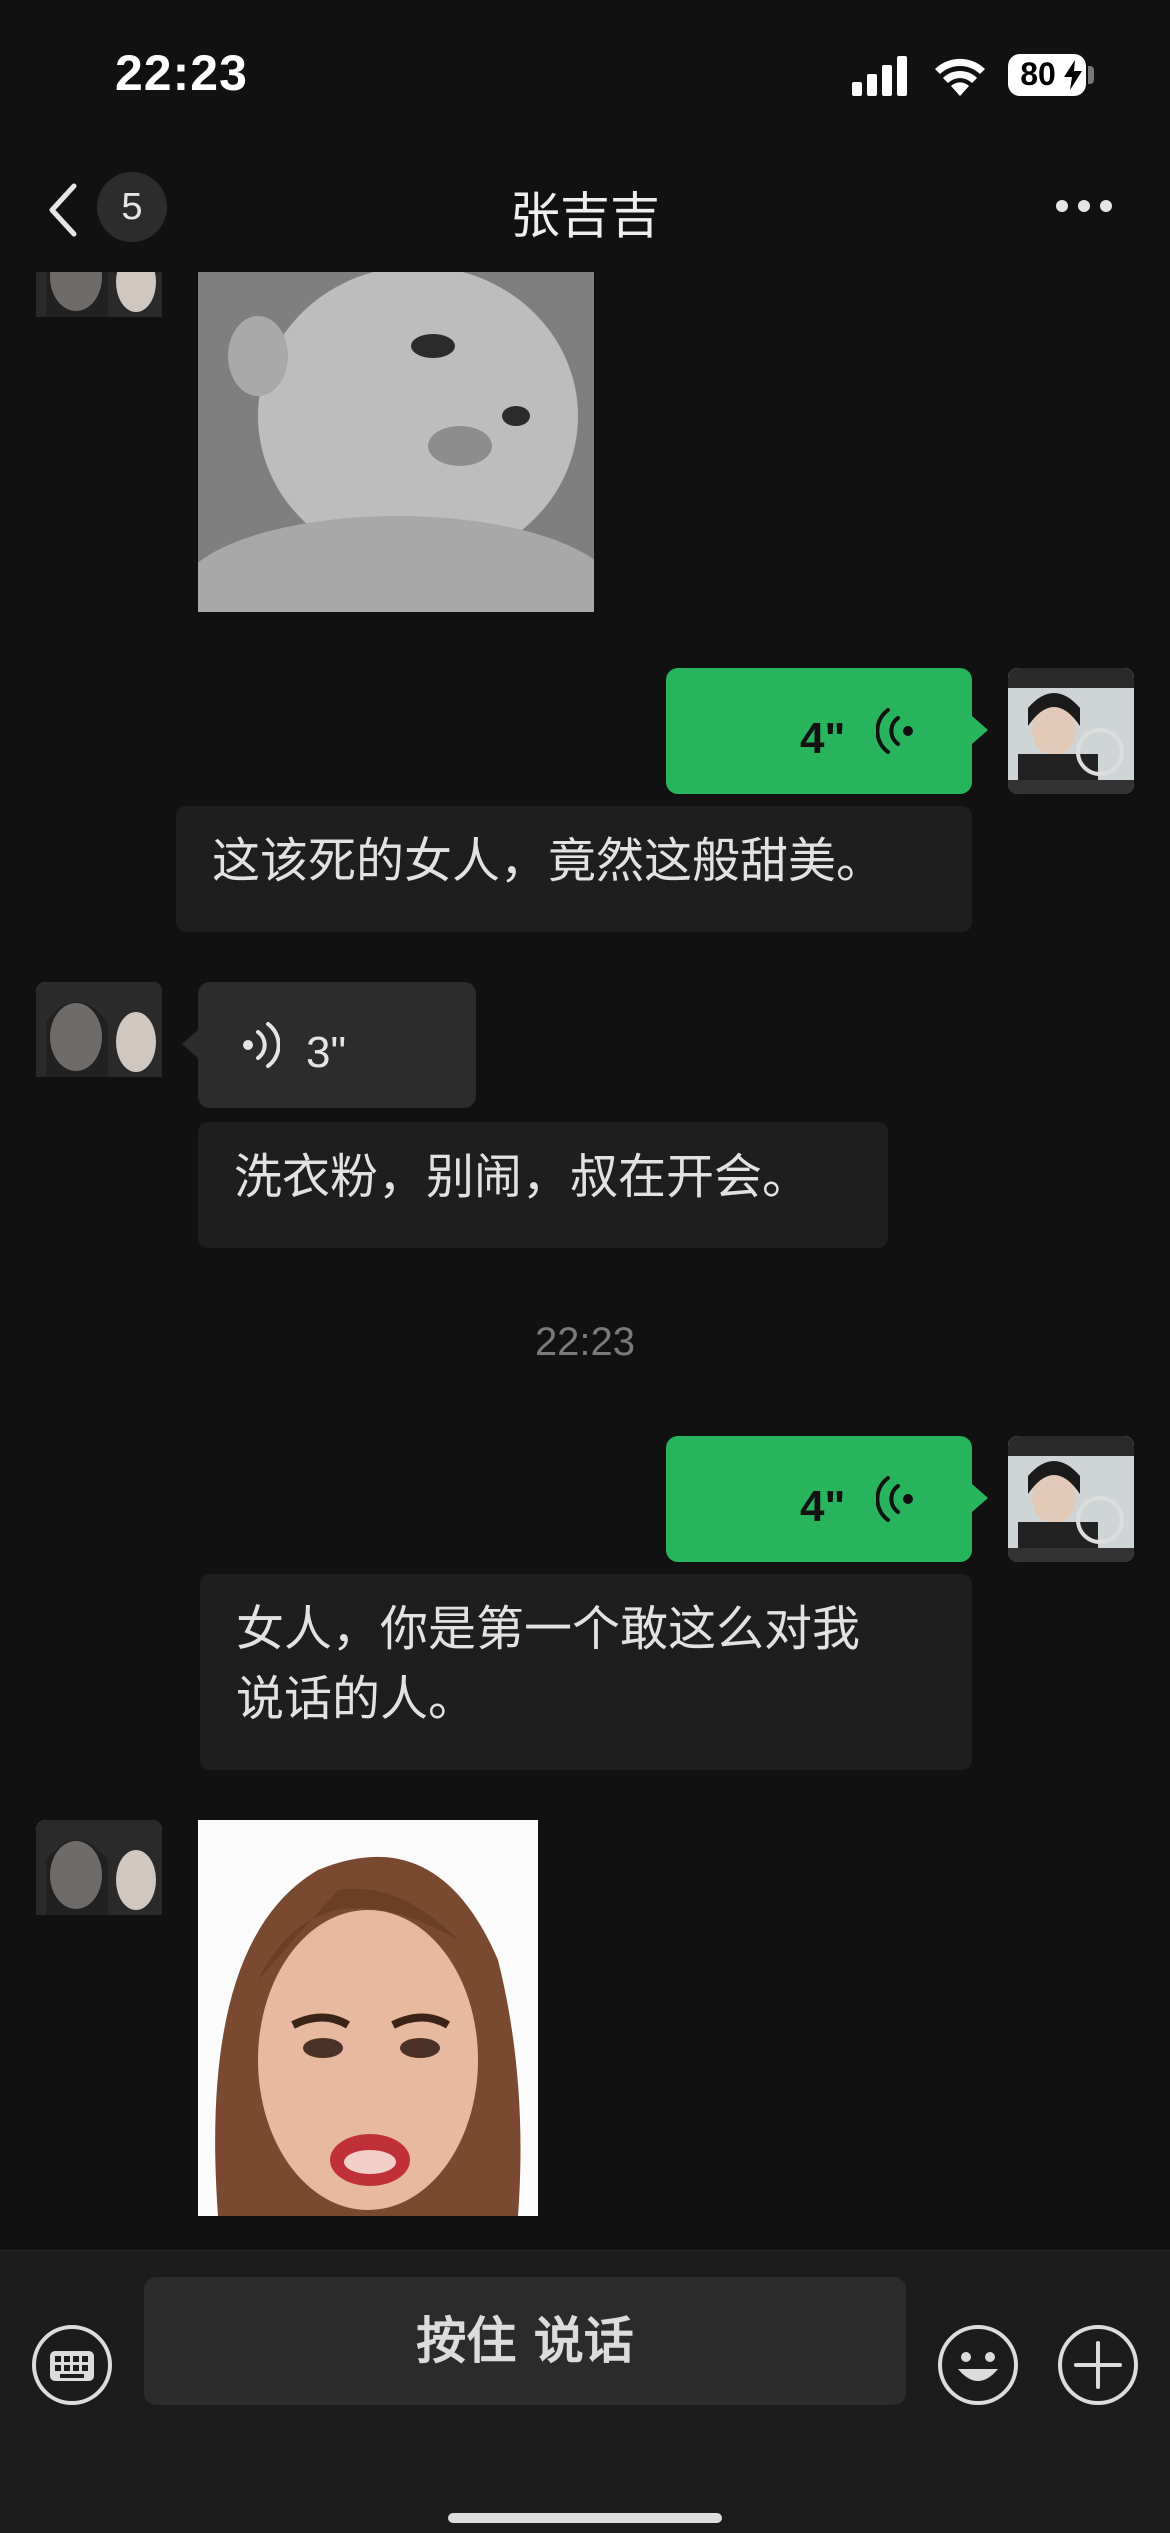 The height and width of the screenshot is (2533, 1170). What do you see at coordinates (356, 1699) in the screenshot?
I see `transcript-line: 说话的人。` at bounding box center [356, 1699].